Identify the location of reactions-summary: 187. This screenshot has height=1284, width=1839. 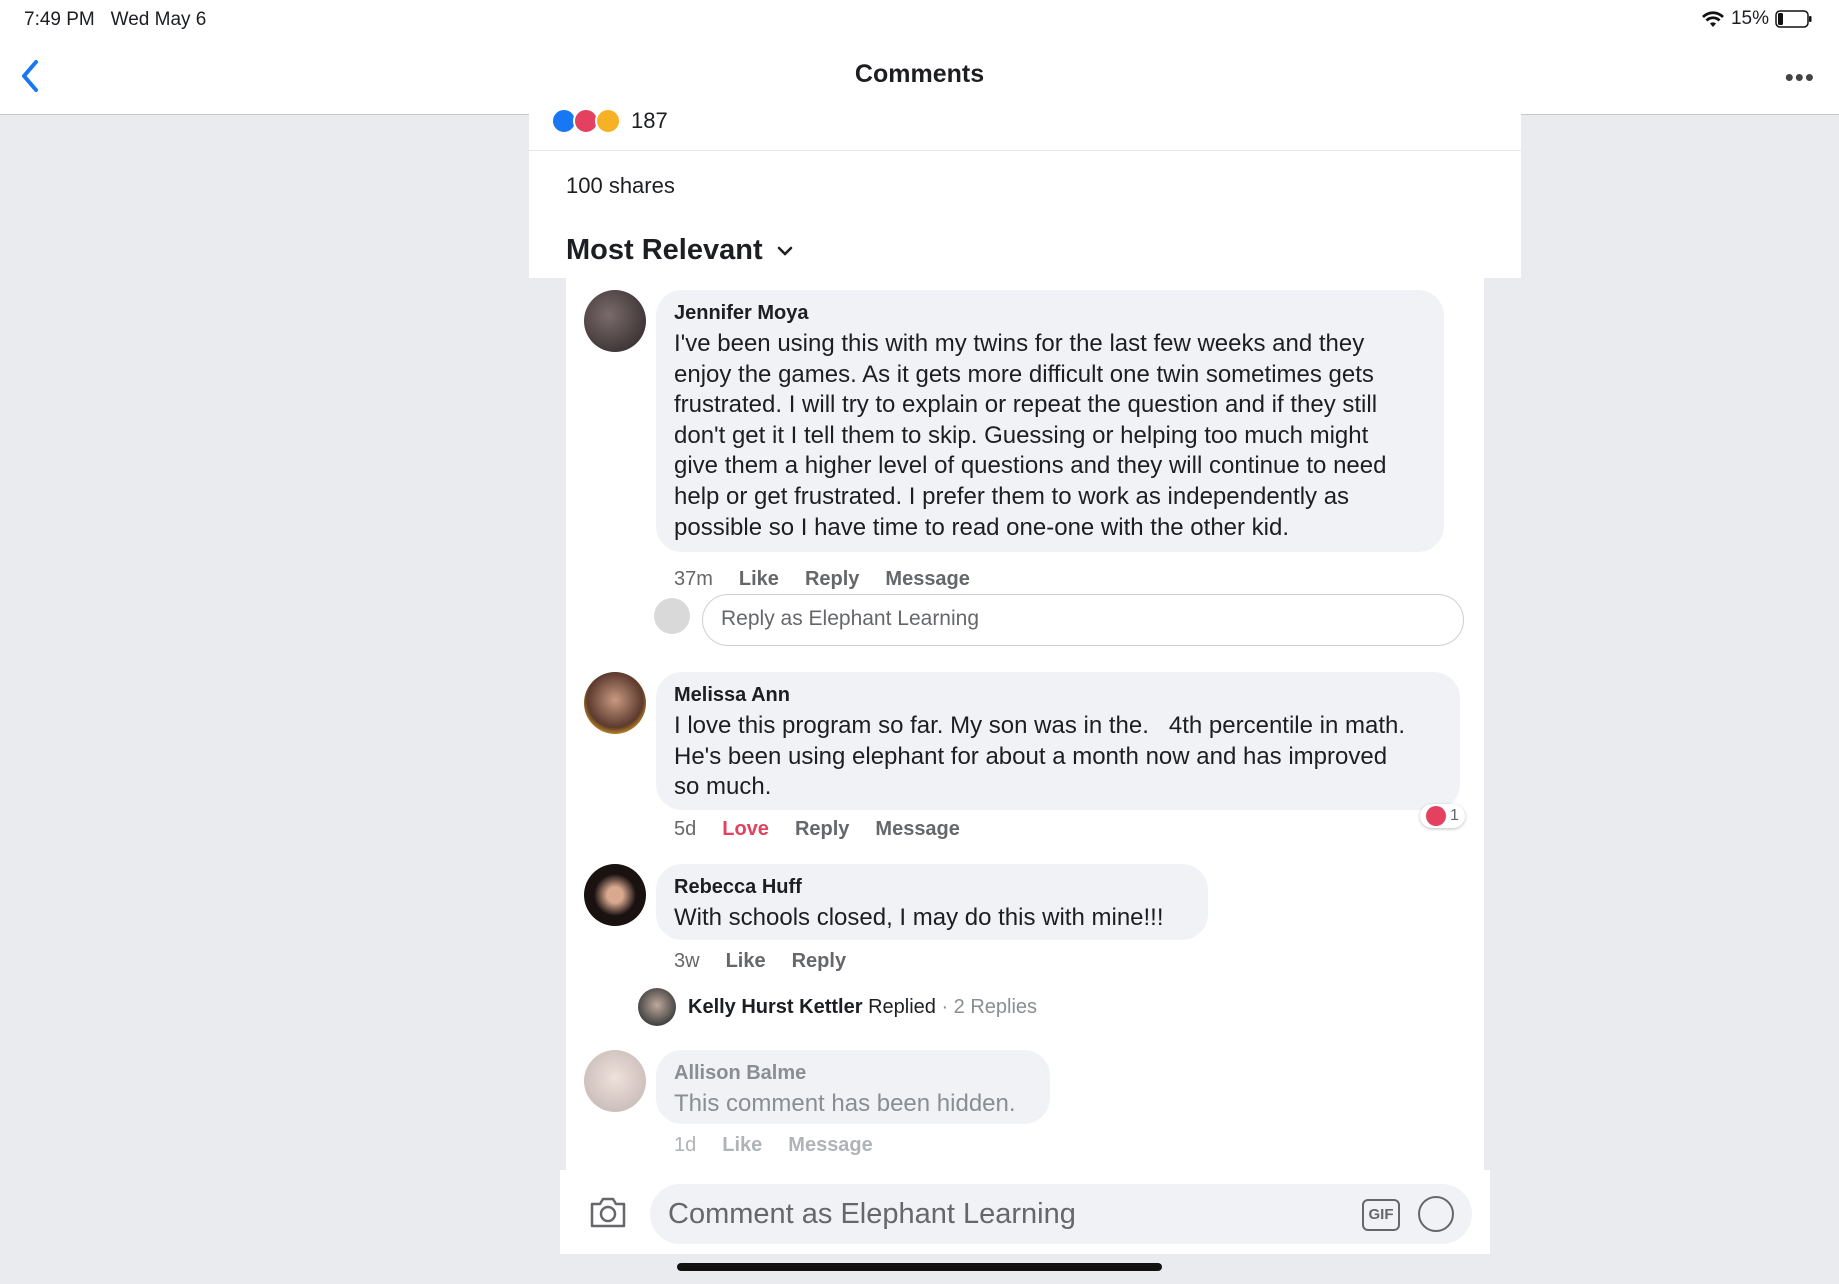
(609, 121).